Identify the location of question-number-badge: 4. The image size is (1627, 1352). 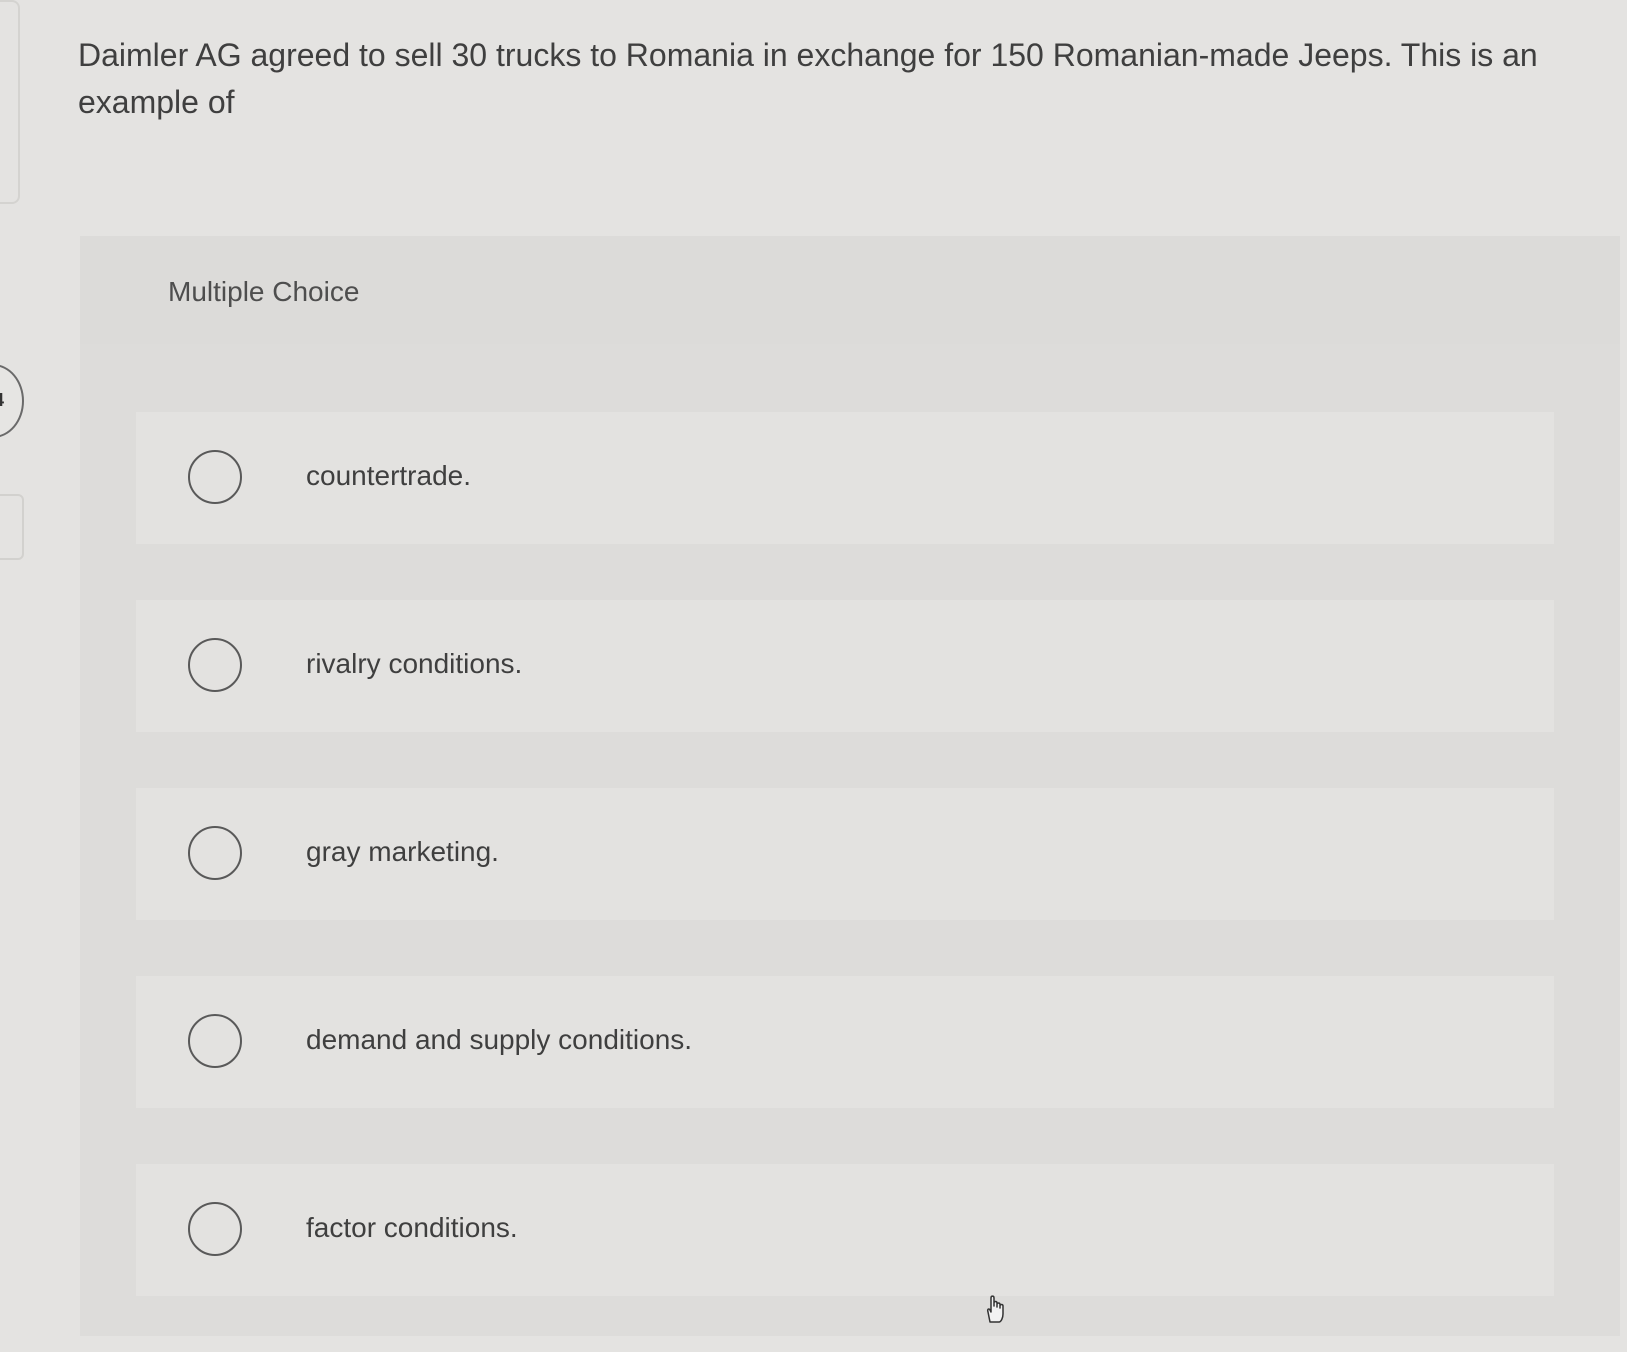
(12, 401).